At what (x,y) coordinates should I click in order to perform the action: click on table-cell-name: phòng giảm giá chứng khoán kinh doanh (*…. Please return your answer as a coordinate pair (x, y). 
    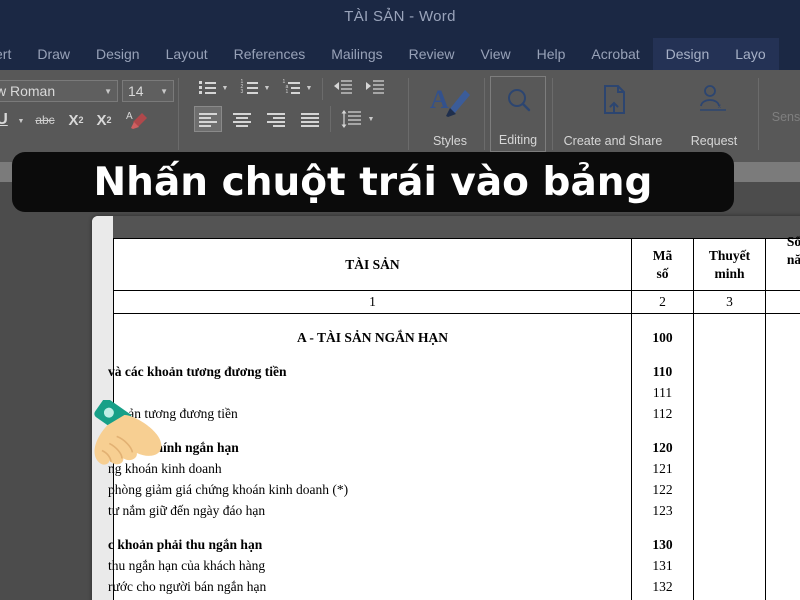
    Looking at the image, I should click on (370, 489).